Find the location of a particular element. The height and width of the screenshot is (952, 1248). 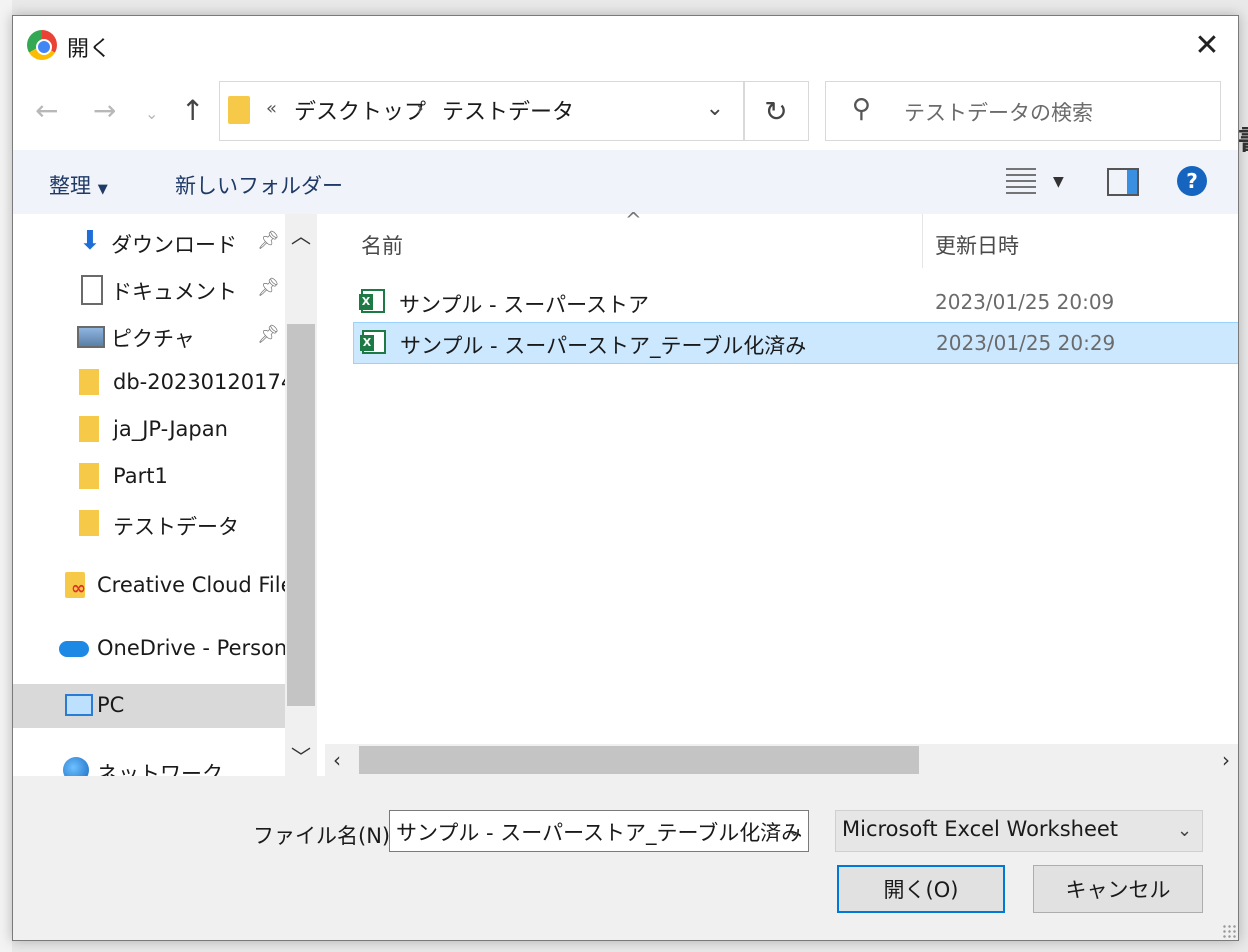

nav-item-label: テストデータ is located at coordinates (176, 527).